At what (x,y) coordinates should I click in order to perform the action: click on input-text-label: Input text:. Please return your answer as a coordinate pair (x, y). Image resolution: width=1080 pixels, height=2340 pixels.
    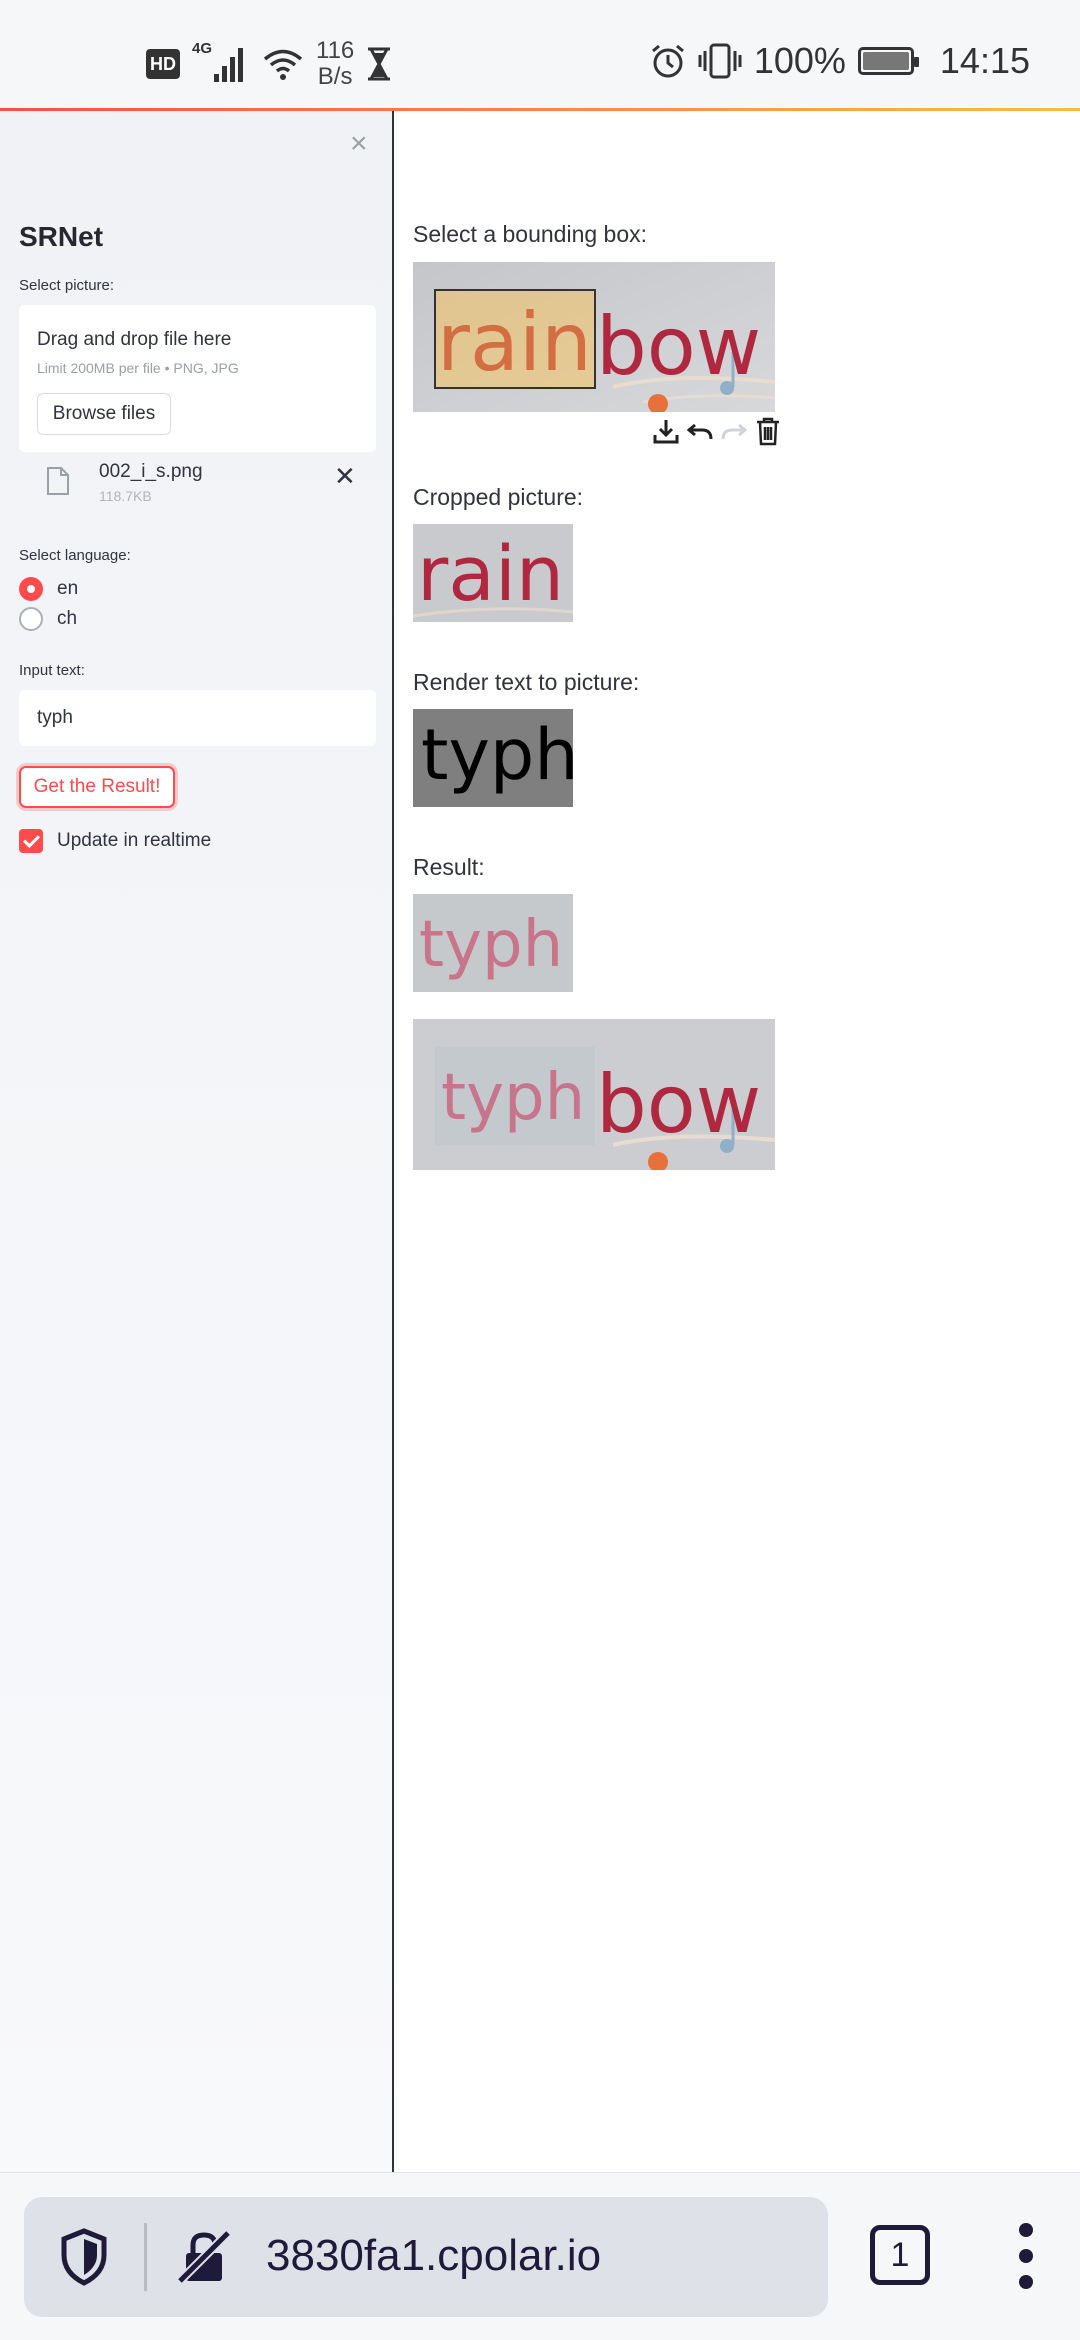
    Looking at the image, I should click on (52, 670).